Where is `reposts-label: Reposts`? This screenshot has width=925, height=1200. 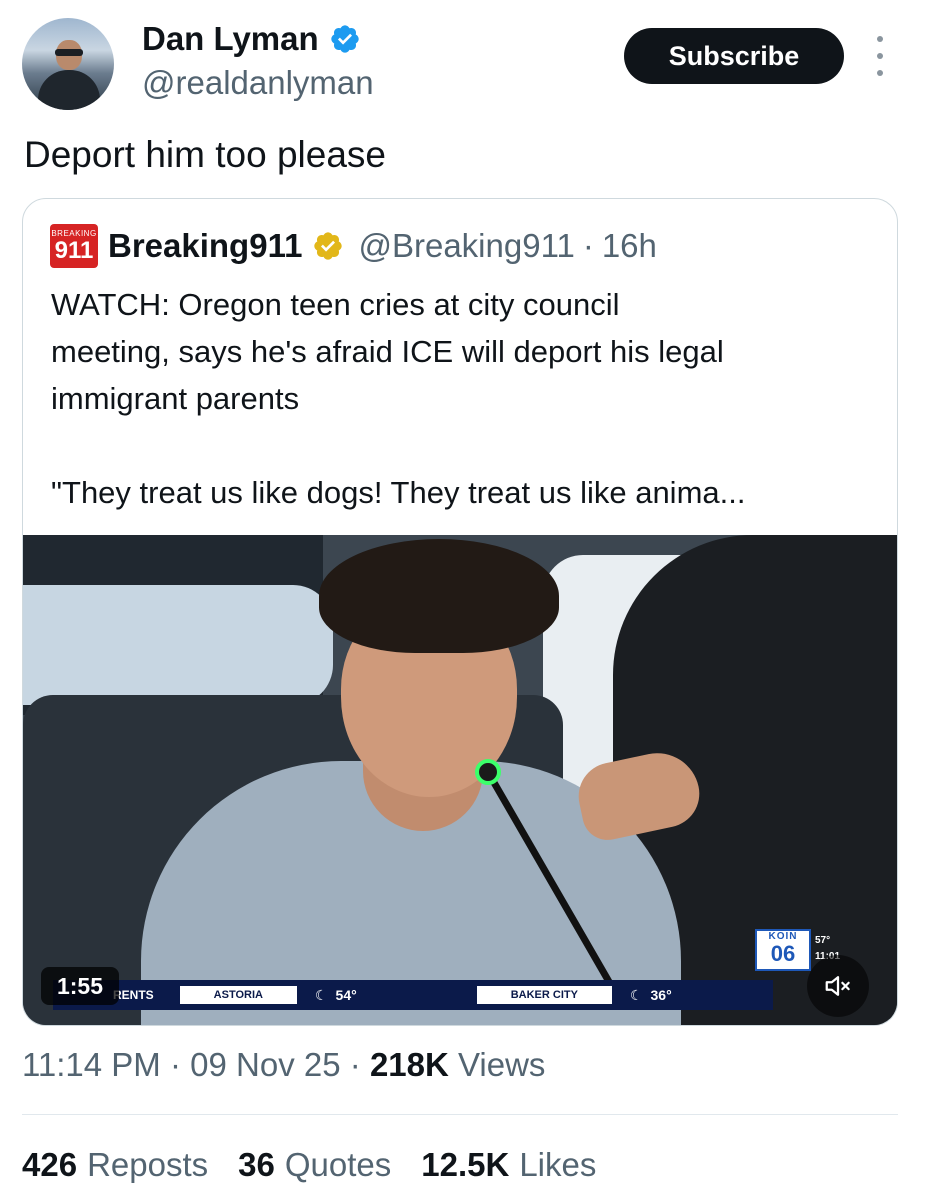 reposts-label: Reposts is located at coordinates (148, 1164).